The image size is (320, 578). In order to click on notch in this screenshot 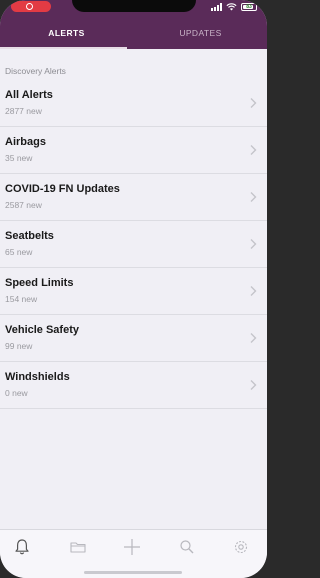, I will do `click(134, 6)`.